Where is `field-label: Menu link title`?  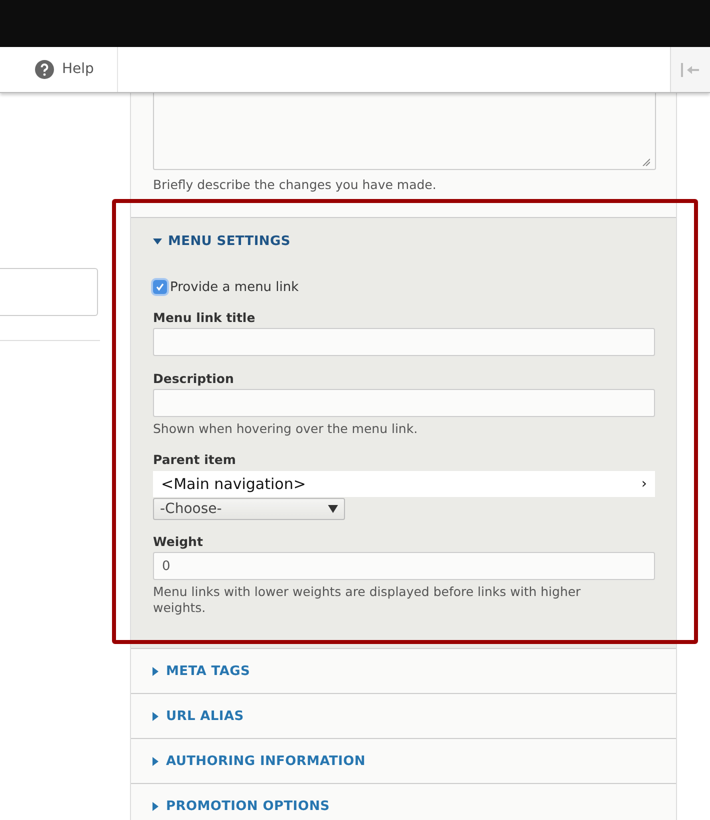 field-label: Menu link title is located at coordinates (204, 318).